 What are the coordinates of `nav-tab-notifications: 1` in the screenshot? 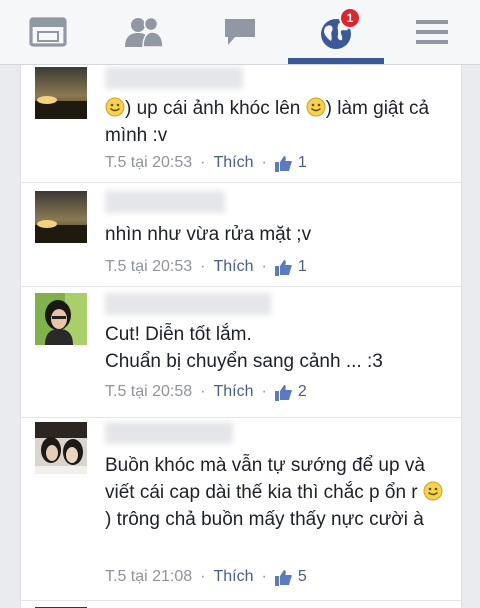 It's located at (336, 32).